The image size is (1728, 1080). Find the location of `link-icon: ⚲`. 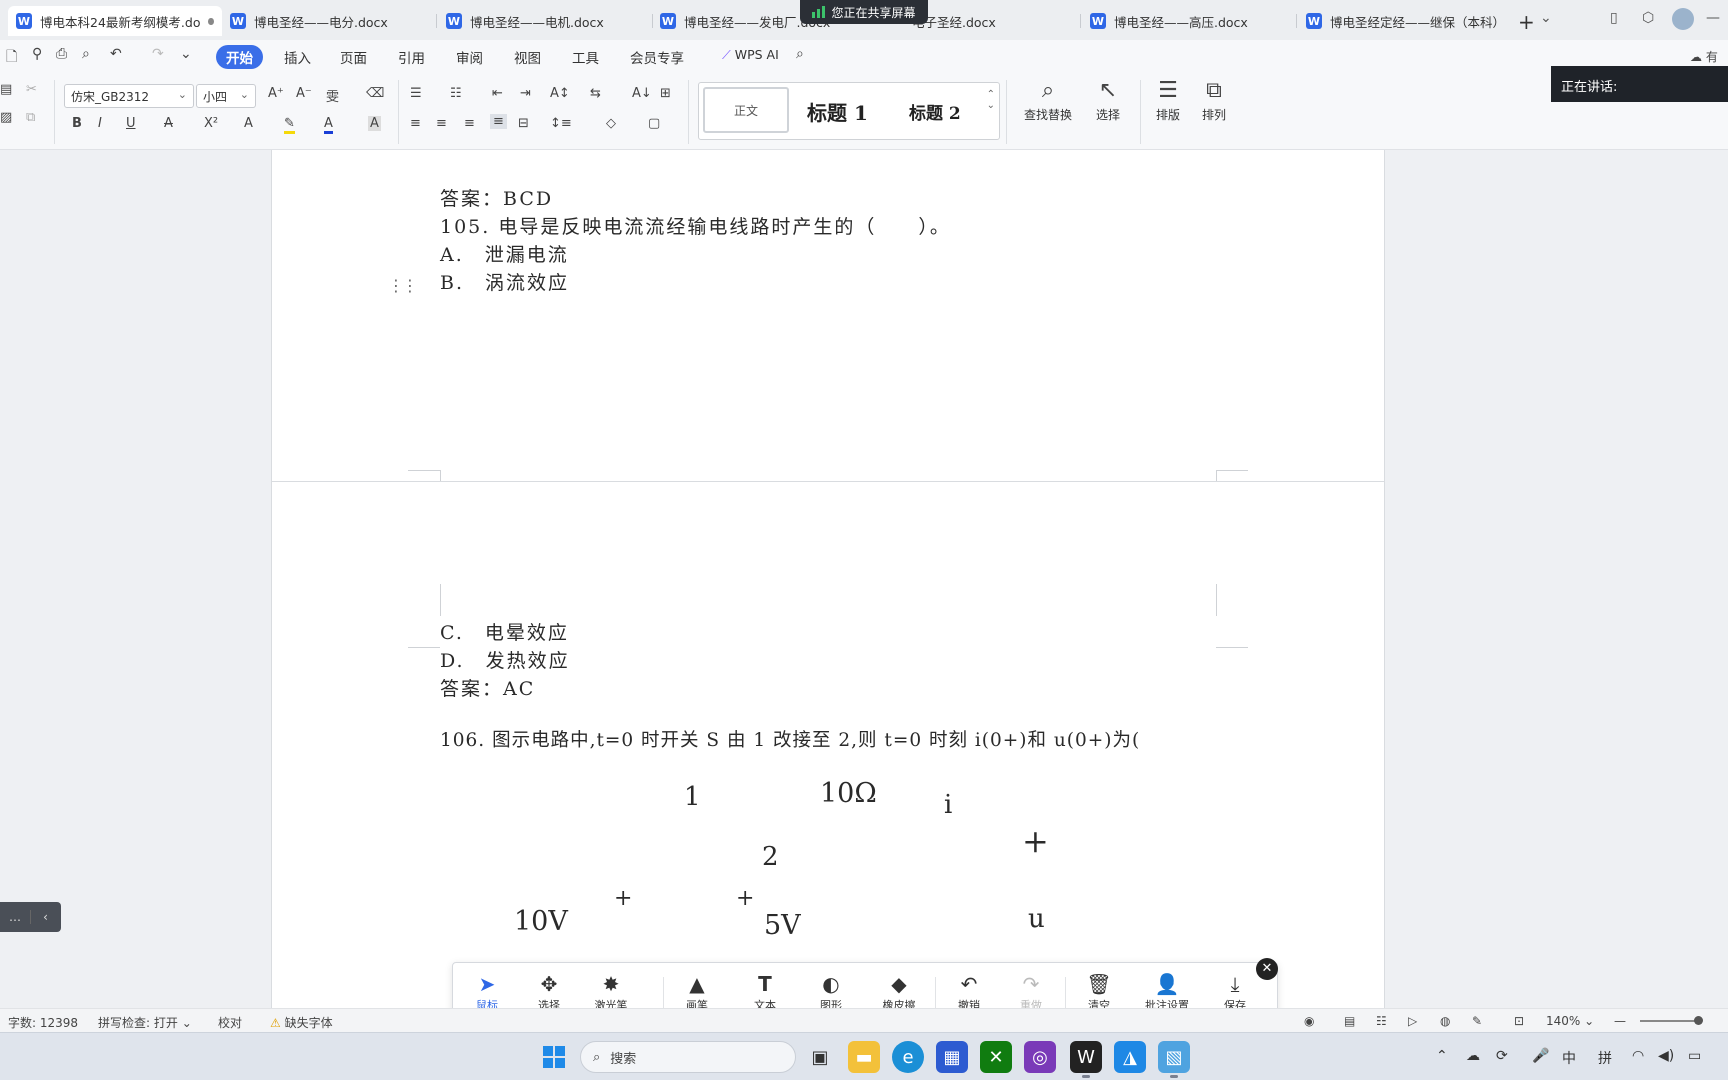

link-icon: ⚲ is located at coordinates (37, 54).